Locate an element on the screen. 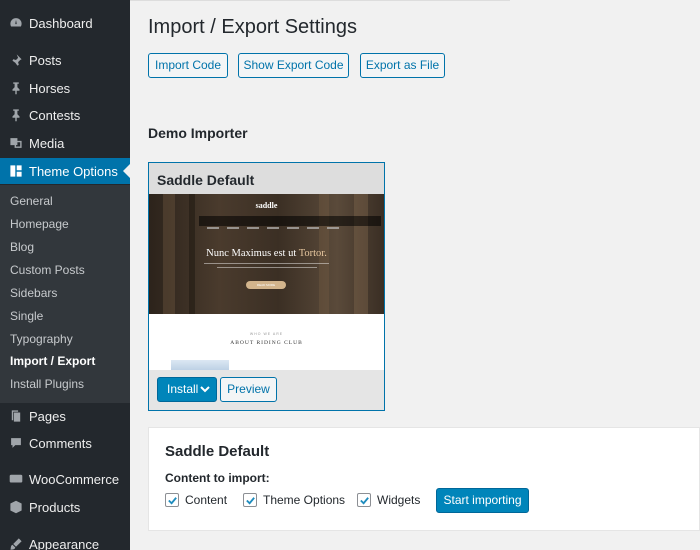  appearance-icon is located at coordinates (16, 543).